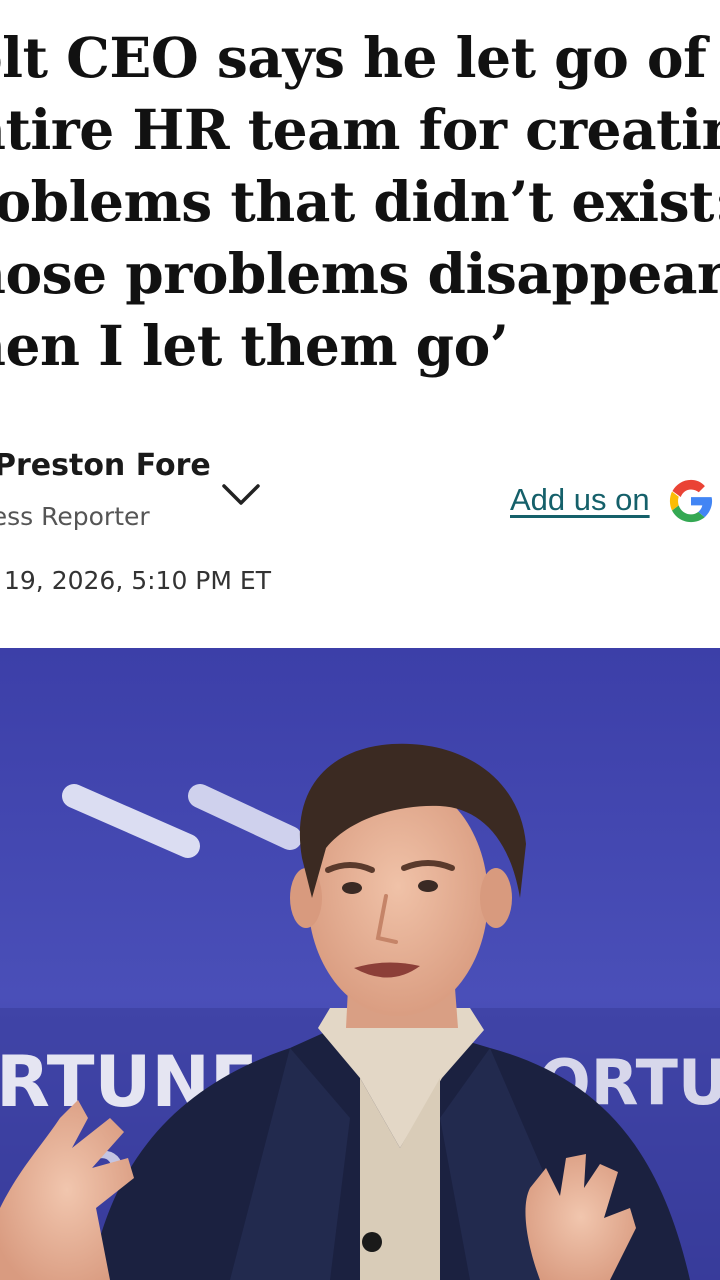 The height and width of the screenshot is (1280, 720). Describe the element at coordinates (580, 500) in the screenshot. I see `add-us-on-google-link: Add us on` at that location.